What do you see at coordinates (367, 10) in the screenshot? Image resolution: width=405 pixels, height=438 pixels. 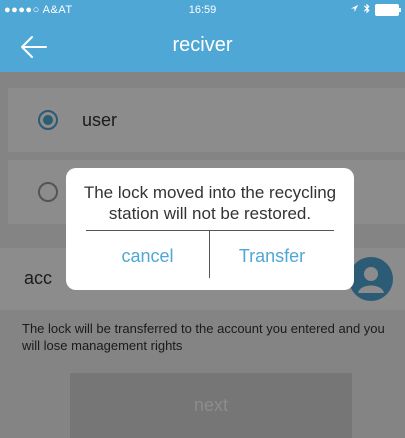 I see `bluetooth-icon` at bounding box center [367, 10].